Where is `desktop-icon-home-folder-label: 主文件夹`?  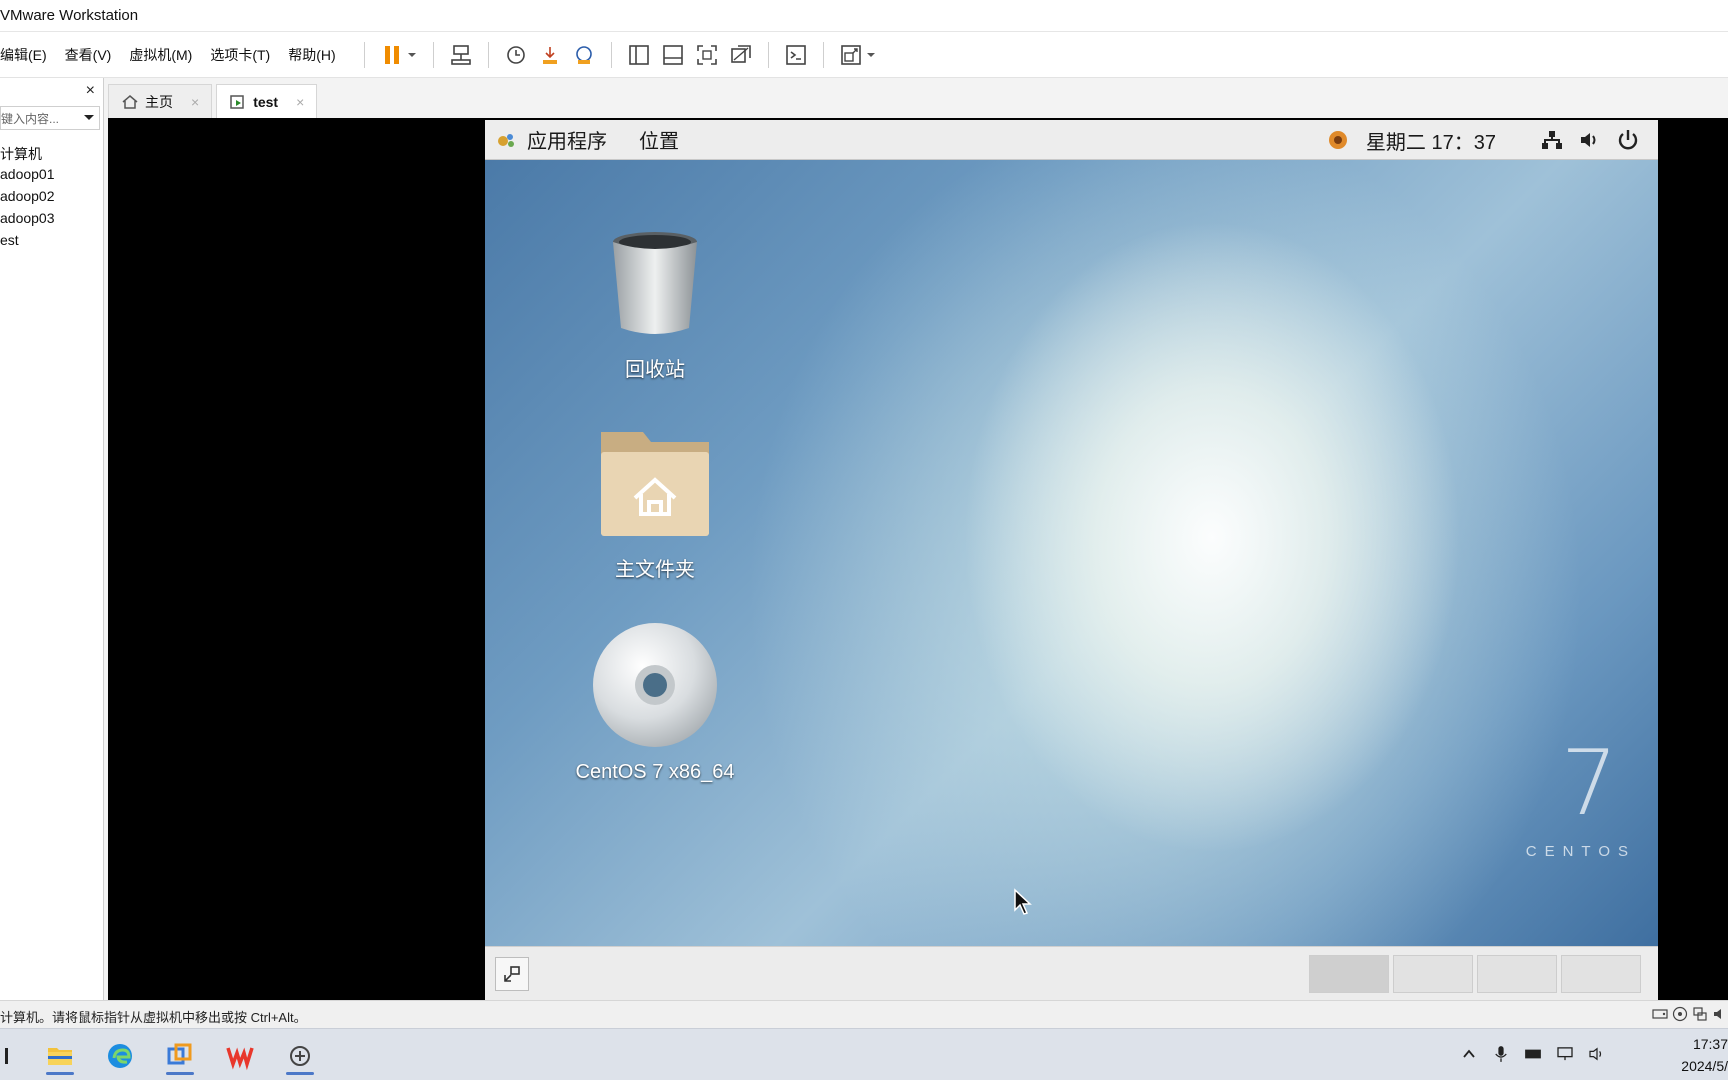 desktop-icon-home-folder-label: 主文件夹 is located at coordinates (655, 570).